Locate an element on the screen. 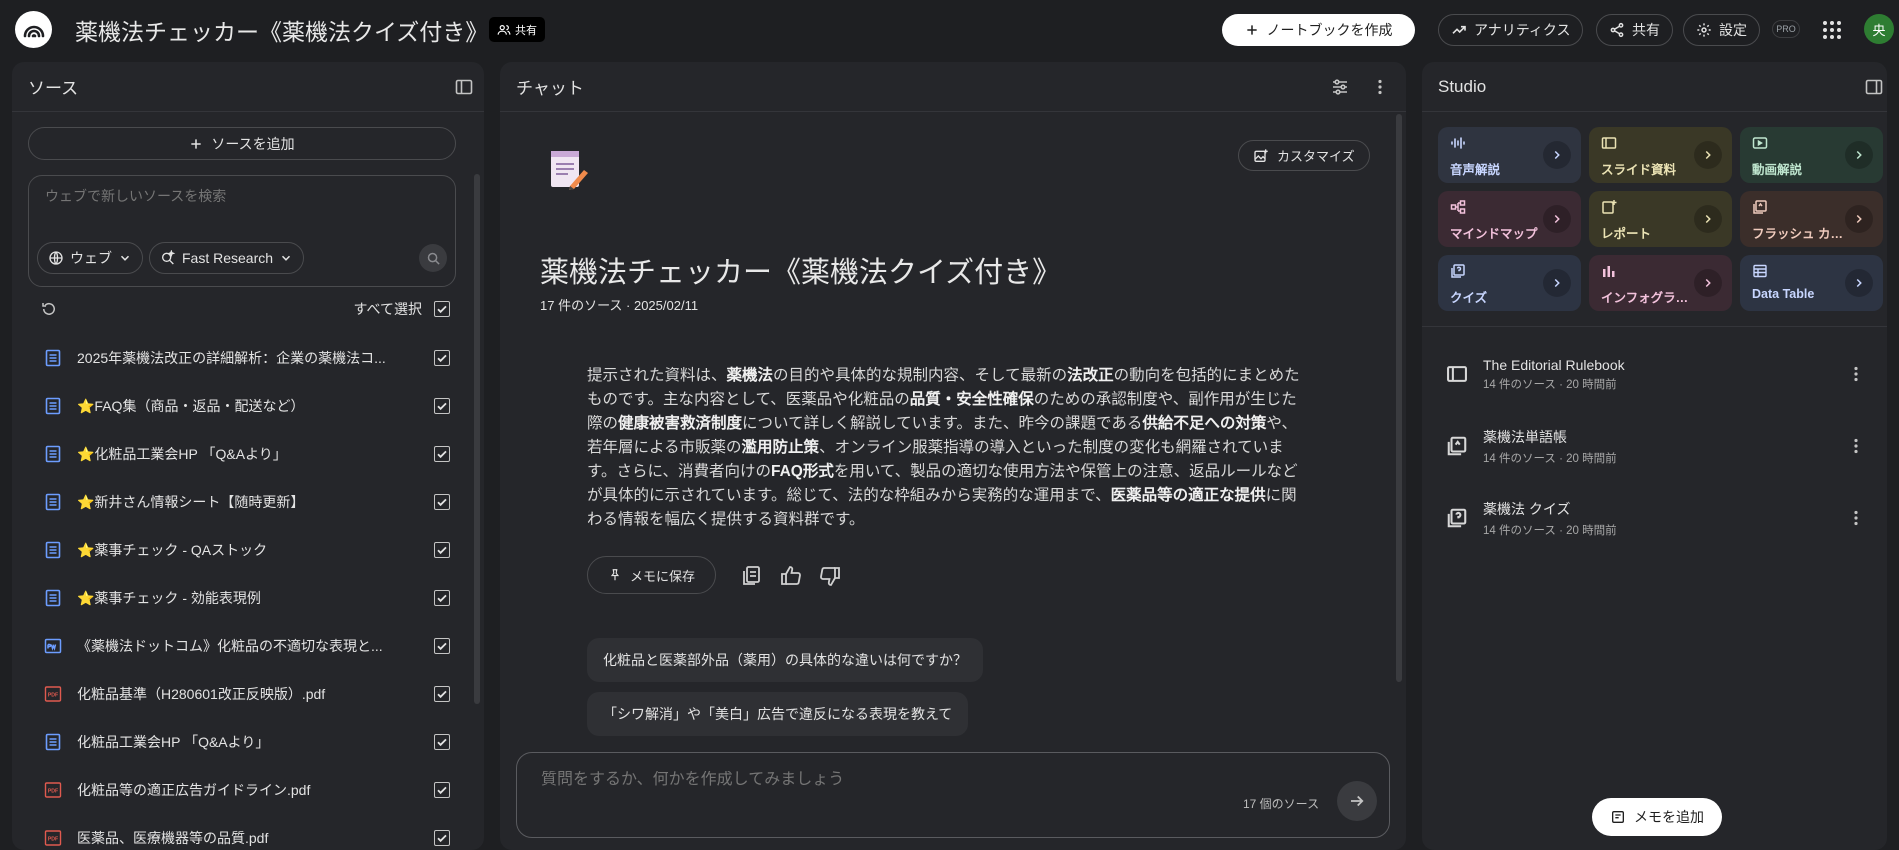 The height and width of the screenshot is (850, 1899). web-search-box: ウェブ Fast Research is located at coordinates (242, 231).